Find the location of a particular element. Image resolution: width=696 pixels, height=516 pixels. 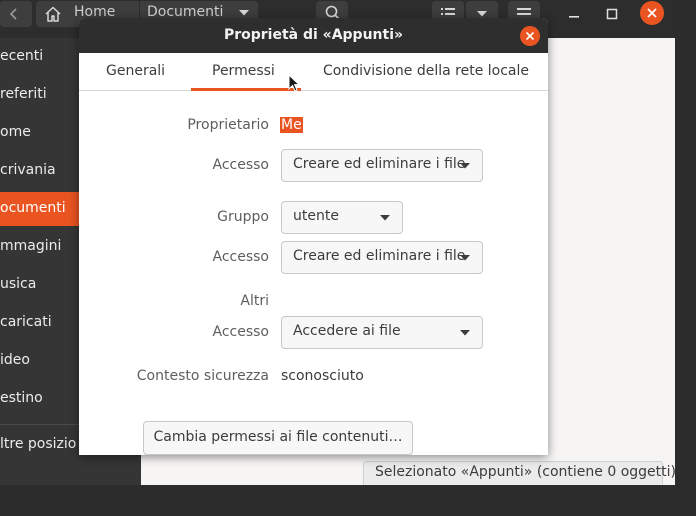

group-dropdown: utente is located at coordinates (342, 217).